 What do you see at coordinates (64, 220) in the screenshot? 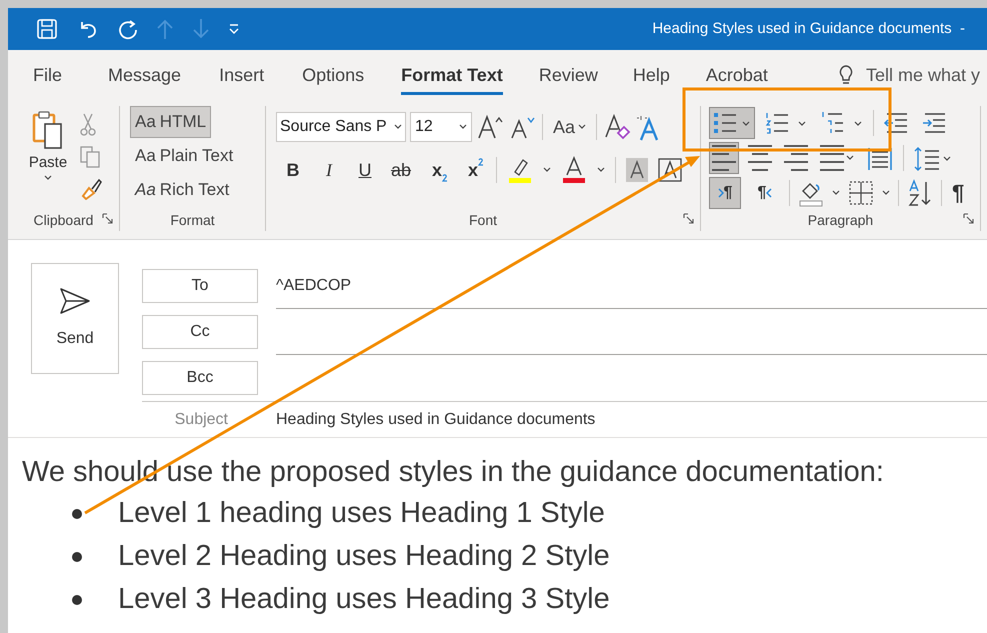
I see `group-label: Clipboard` at bounding box center [64, 220].